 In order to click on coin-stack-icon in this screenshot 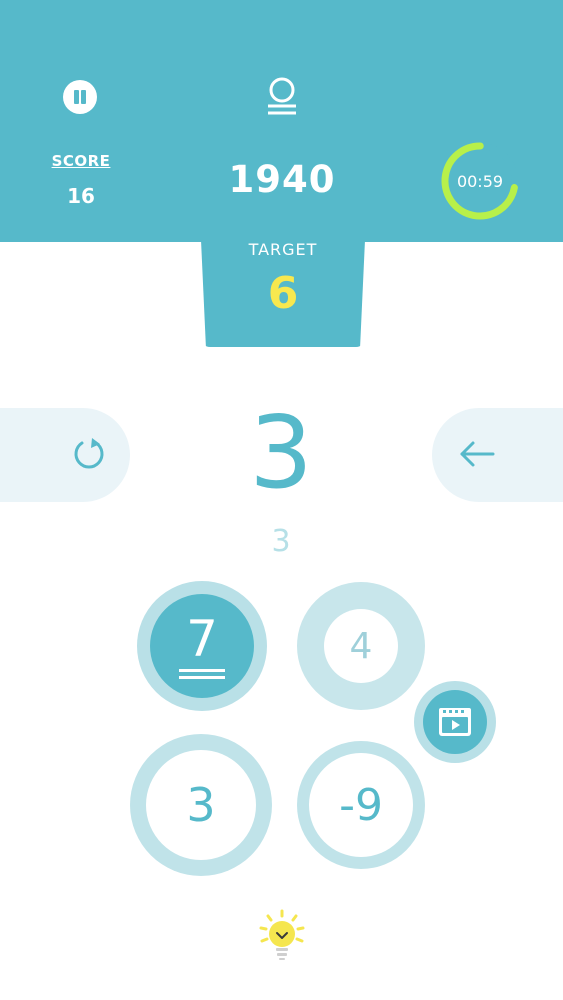, I will do `click(282, 97)`.